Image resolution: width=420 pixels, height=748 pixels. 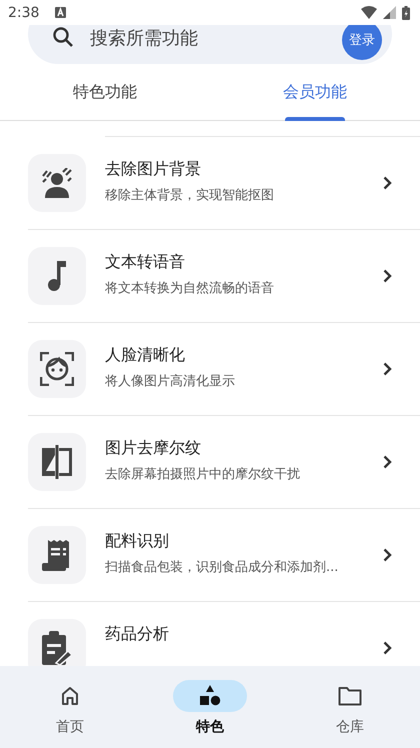 I want to click on feature-description: 将文本转换为自然流畅的语音, so click(x=190, y=288).